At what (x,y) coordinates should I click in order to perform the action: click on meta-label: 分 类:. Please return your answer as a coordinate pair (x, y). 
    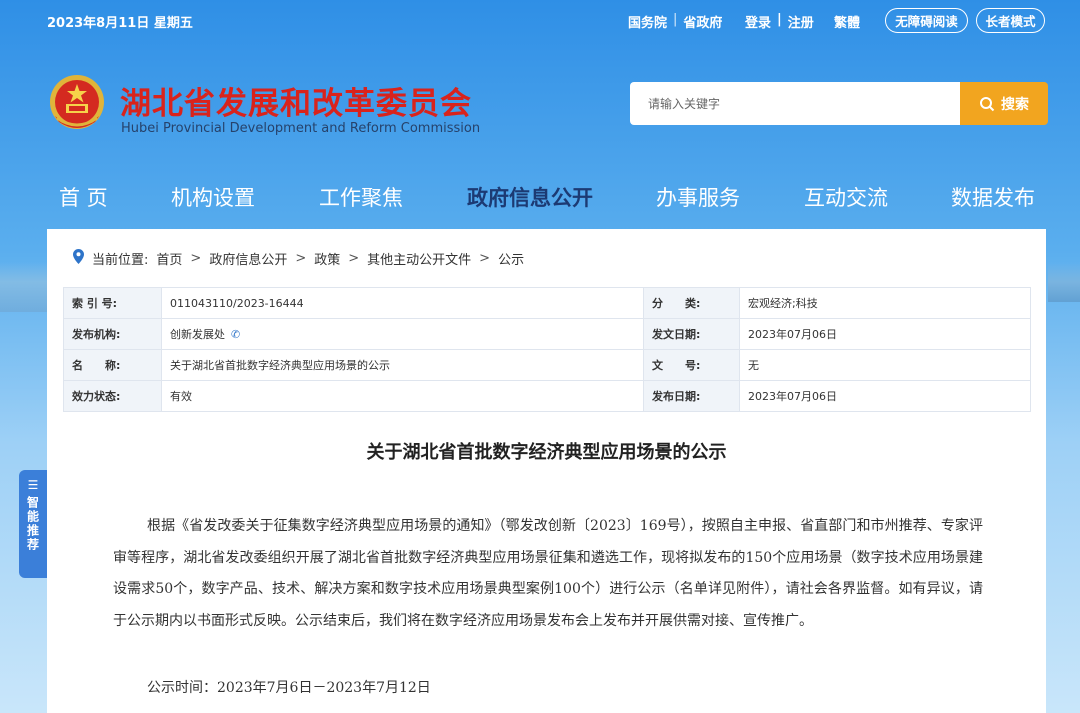
    Looking at the image, I should click on (691, 303).